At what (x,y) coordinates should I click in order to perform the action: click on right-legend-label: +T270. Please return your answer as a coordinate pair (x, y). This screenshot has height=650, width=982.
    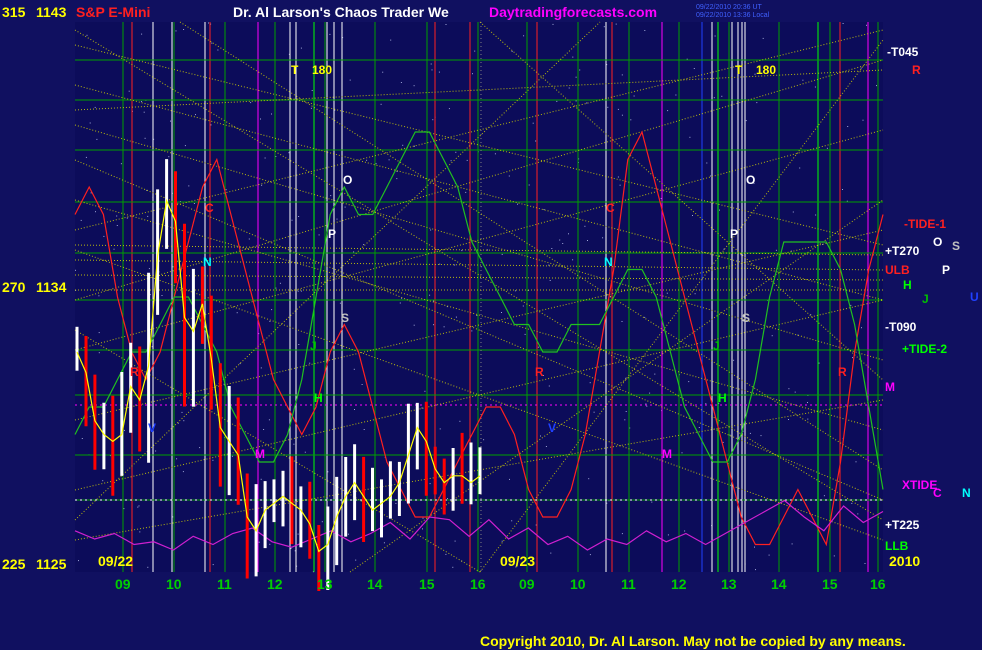
    Looking at the image, I should click on (902, 251).